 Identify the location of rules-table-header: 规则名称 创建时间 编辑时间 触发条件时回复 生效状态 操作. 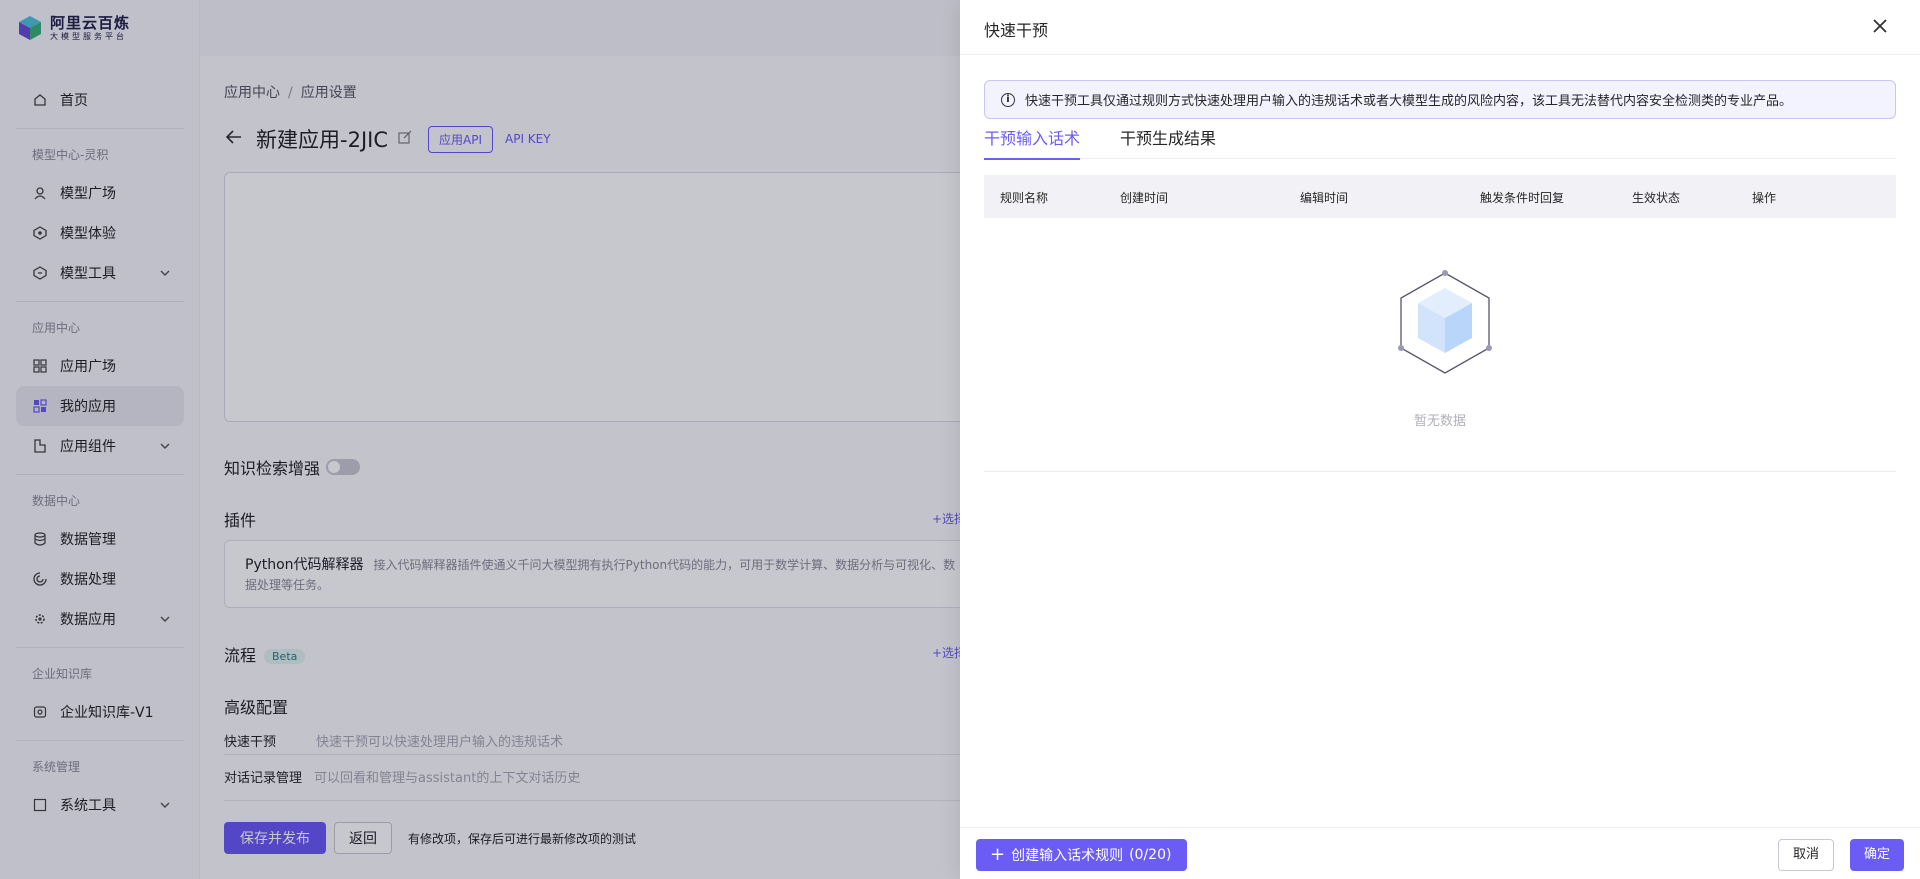
(1440, 196).